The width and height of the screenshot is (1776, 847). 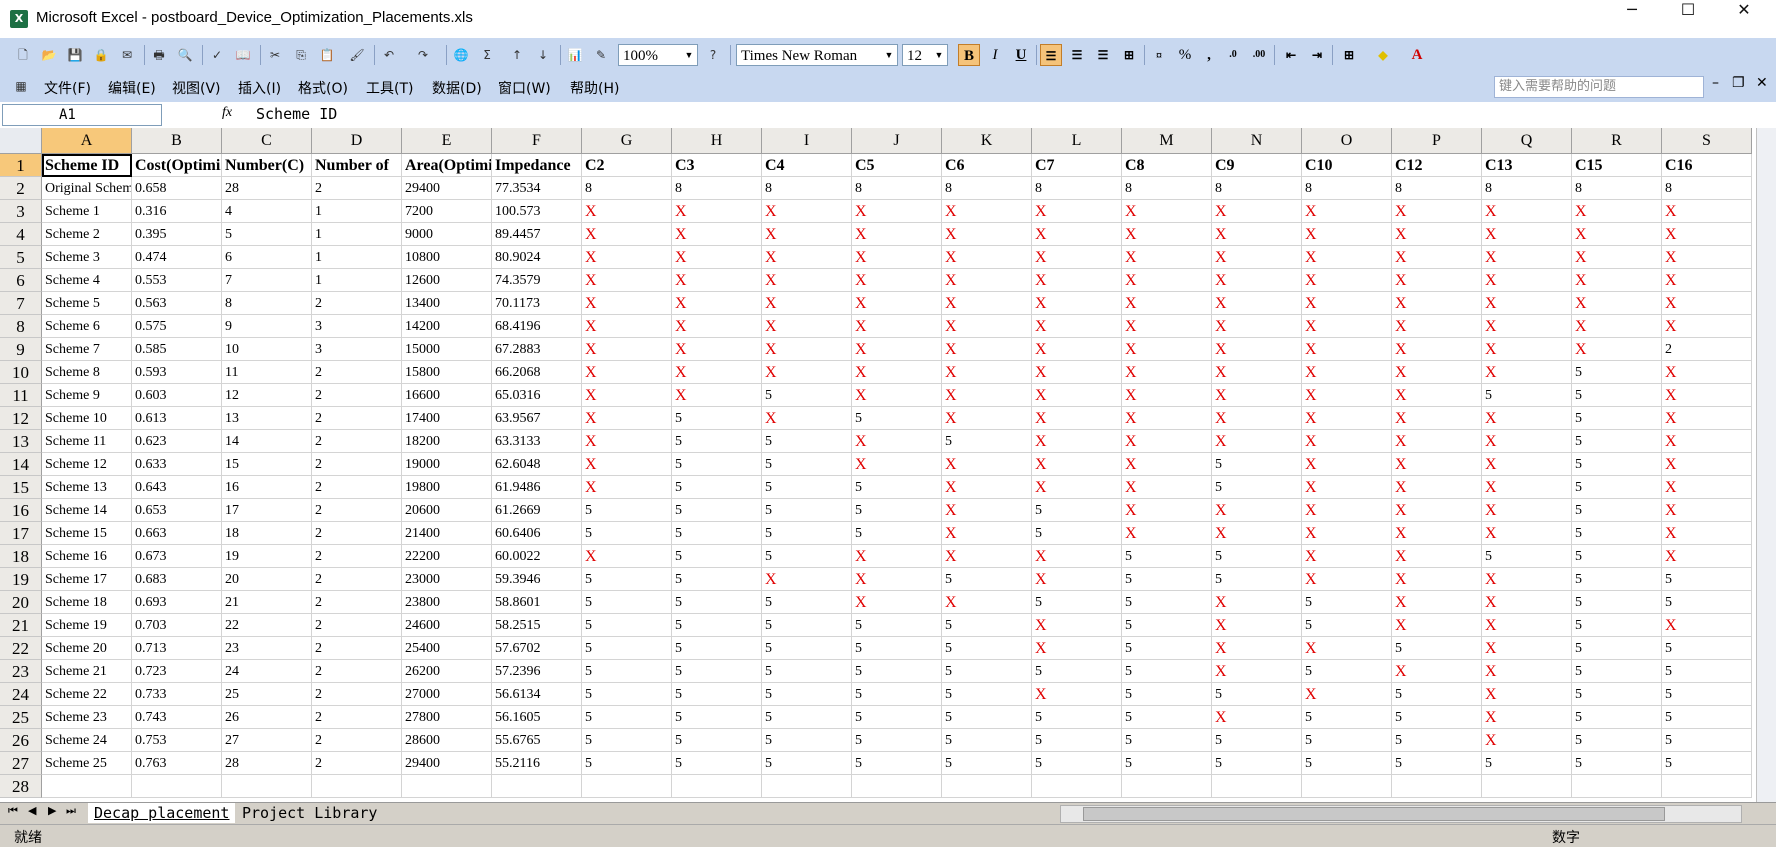 I want to click on vertical-scrollbar, so click(x=1766, y=465).